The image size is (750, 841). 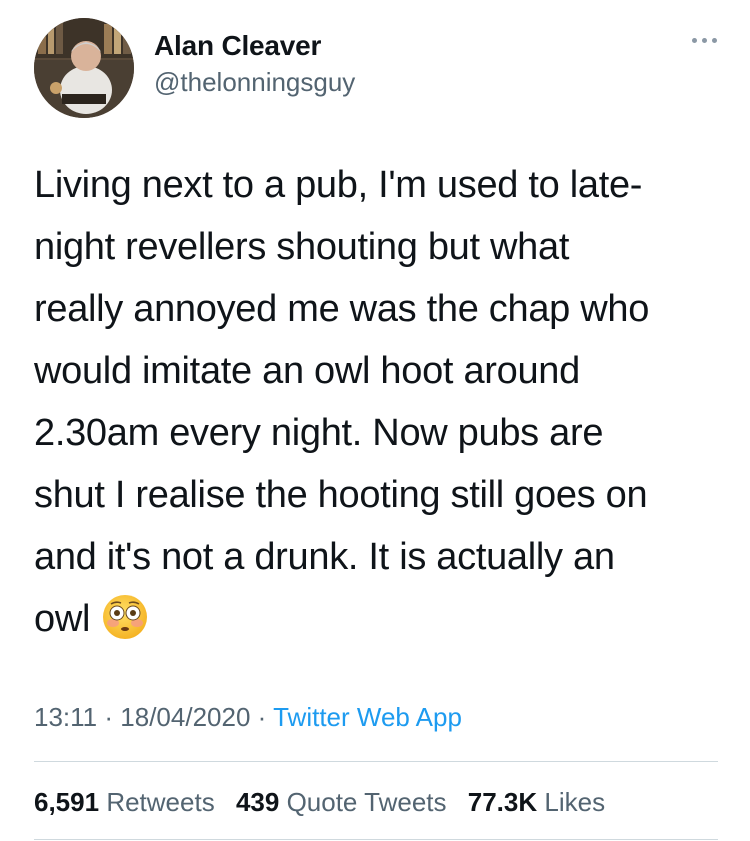 I want to click on avatar, so click(x=84, y=68).